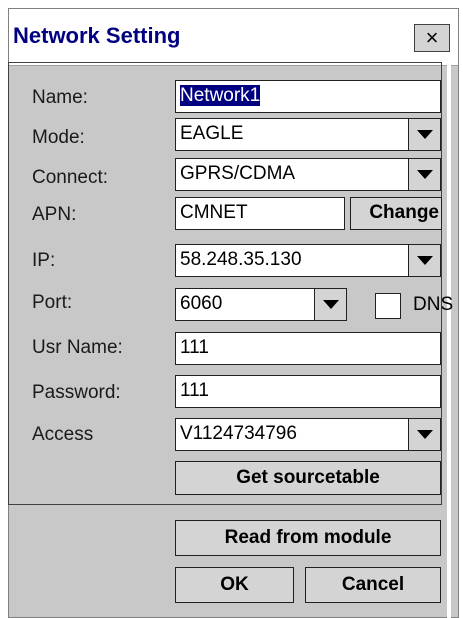 This screenshot has height=618, width=463. Describe the element at coordinates (245, 304) in the screenshot. I see `port-value: 6060` at that location.